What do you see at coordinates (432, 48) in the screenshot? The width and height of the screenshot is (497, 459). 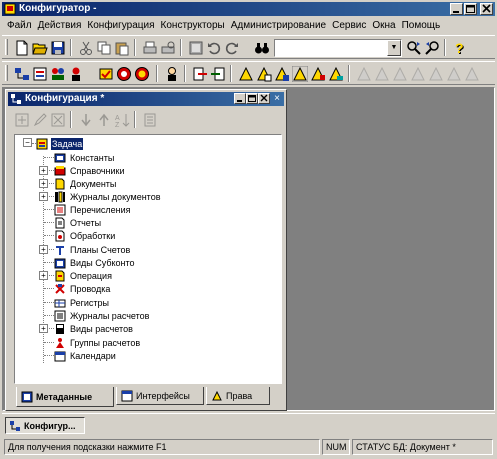 I see `find-previous-icon` at bounding box center [432, 48].